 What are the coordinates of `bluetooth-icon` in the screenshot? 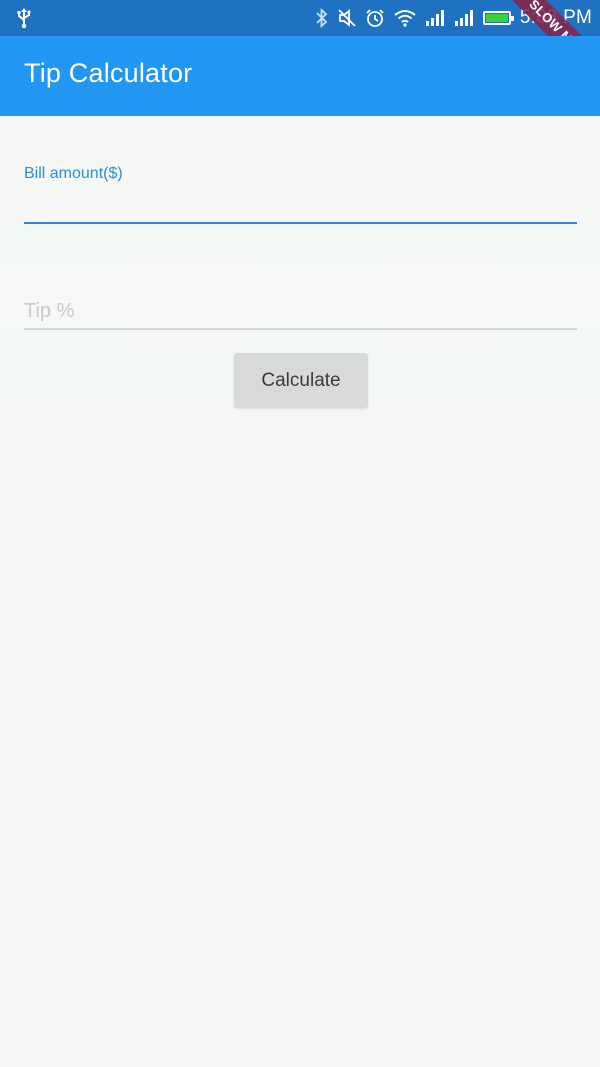 It's located at (322, 18).